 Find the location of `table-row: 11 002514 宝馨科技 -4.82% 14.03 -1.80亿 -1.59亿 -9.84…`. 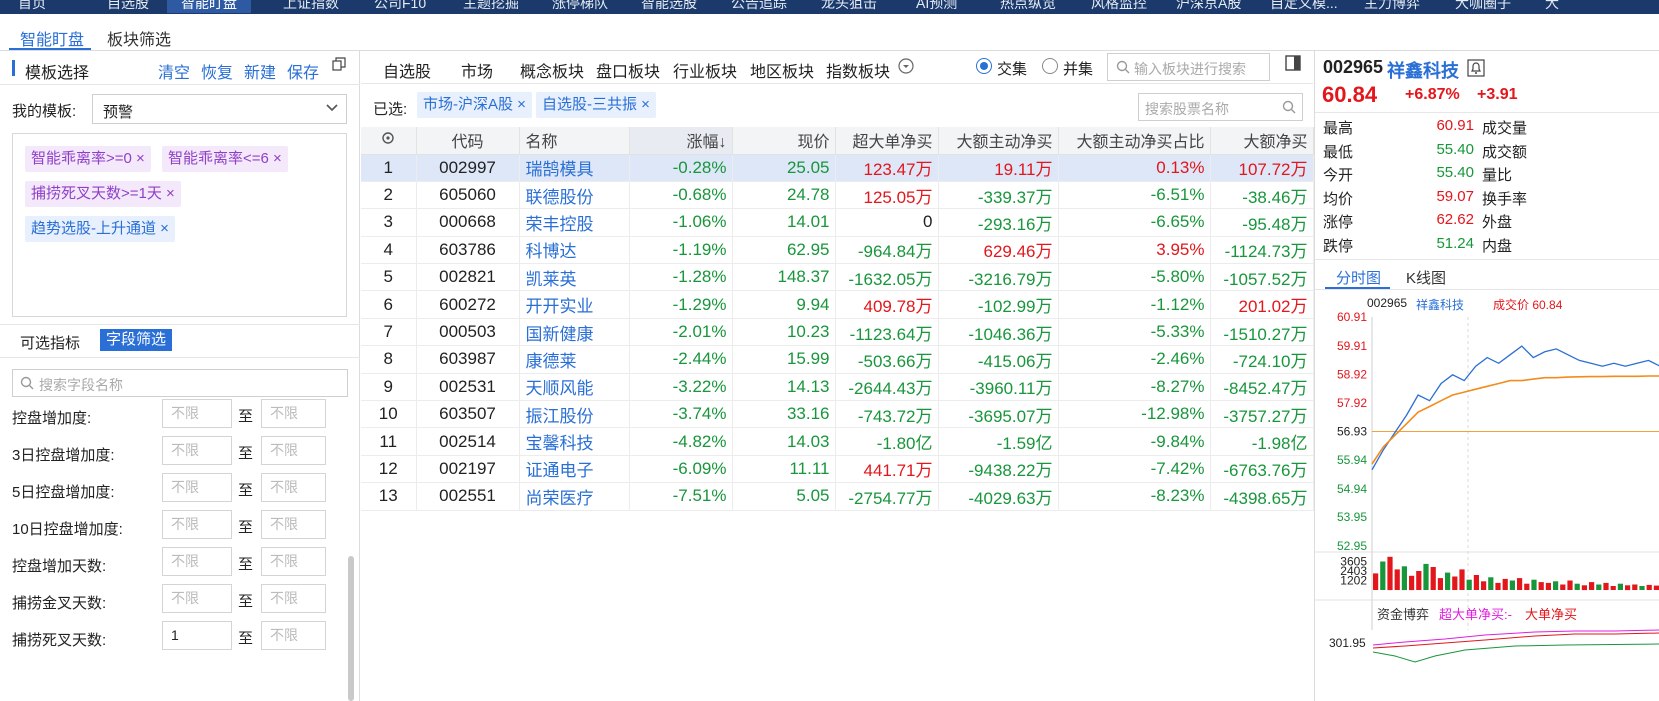

table-row: 11 002514 宝馨科技 -4.82% 14.03 -1.80亿 -1.59亿 -9.84… is located at coordinates (837, 441).